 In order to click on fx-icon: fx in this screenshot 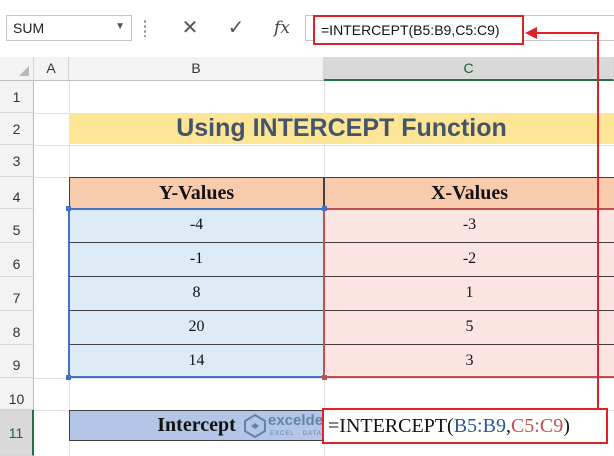, I will do `click(282, 28)`.